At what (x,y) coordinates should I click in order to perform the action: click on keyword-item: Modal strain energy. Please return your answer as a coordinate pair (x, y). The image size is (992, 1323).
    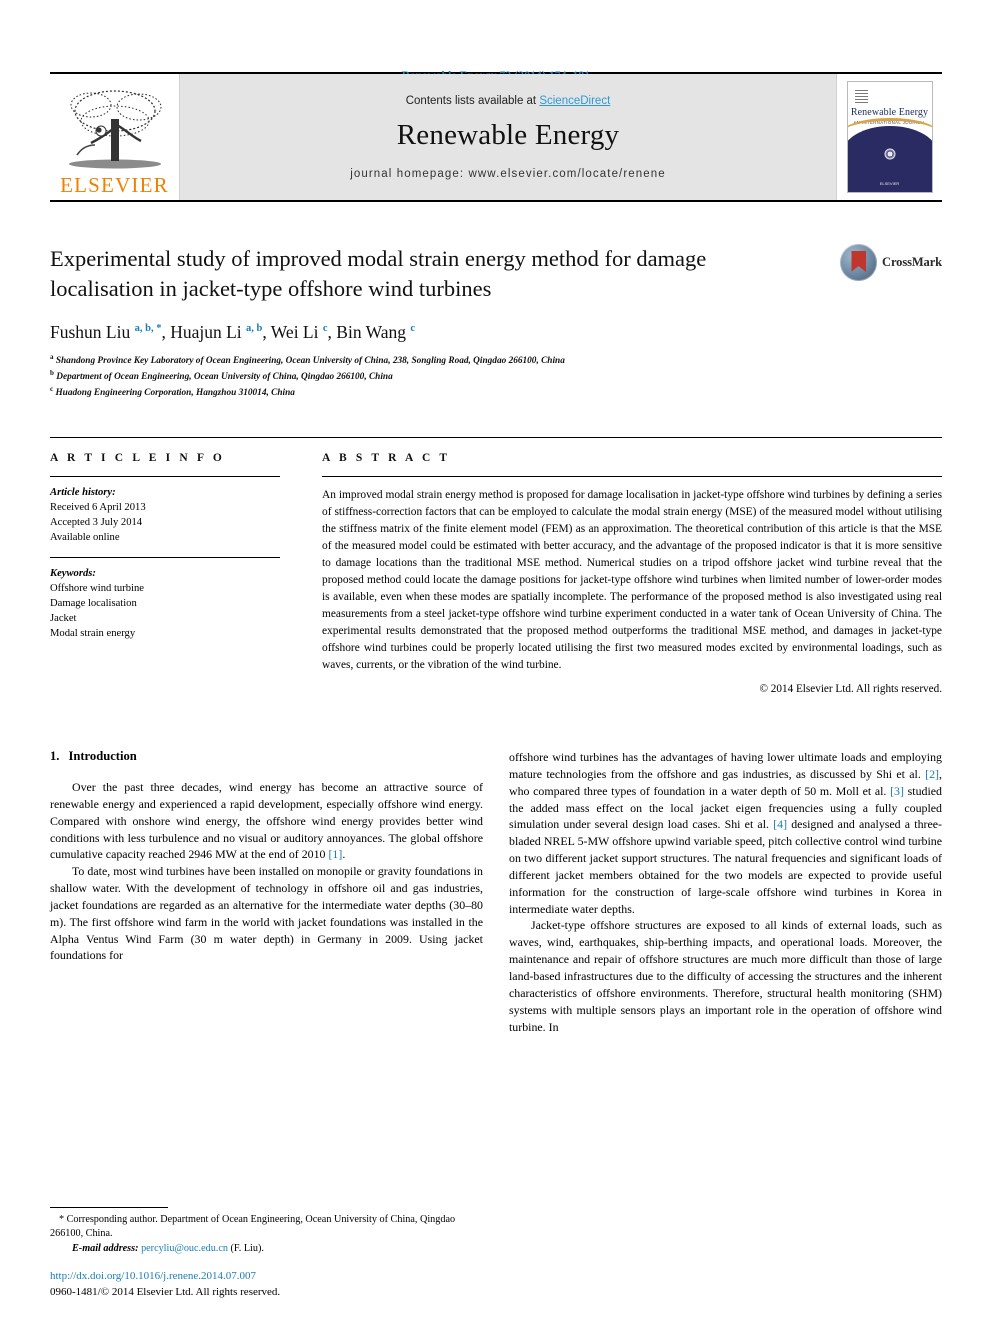
    Looking at the image, I should click on (93, 633).